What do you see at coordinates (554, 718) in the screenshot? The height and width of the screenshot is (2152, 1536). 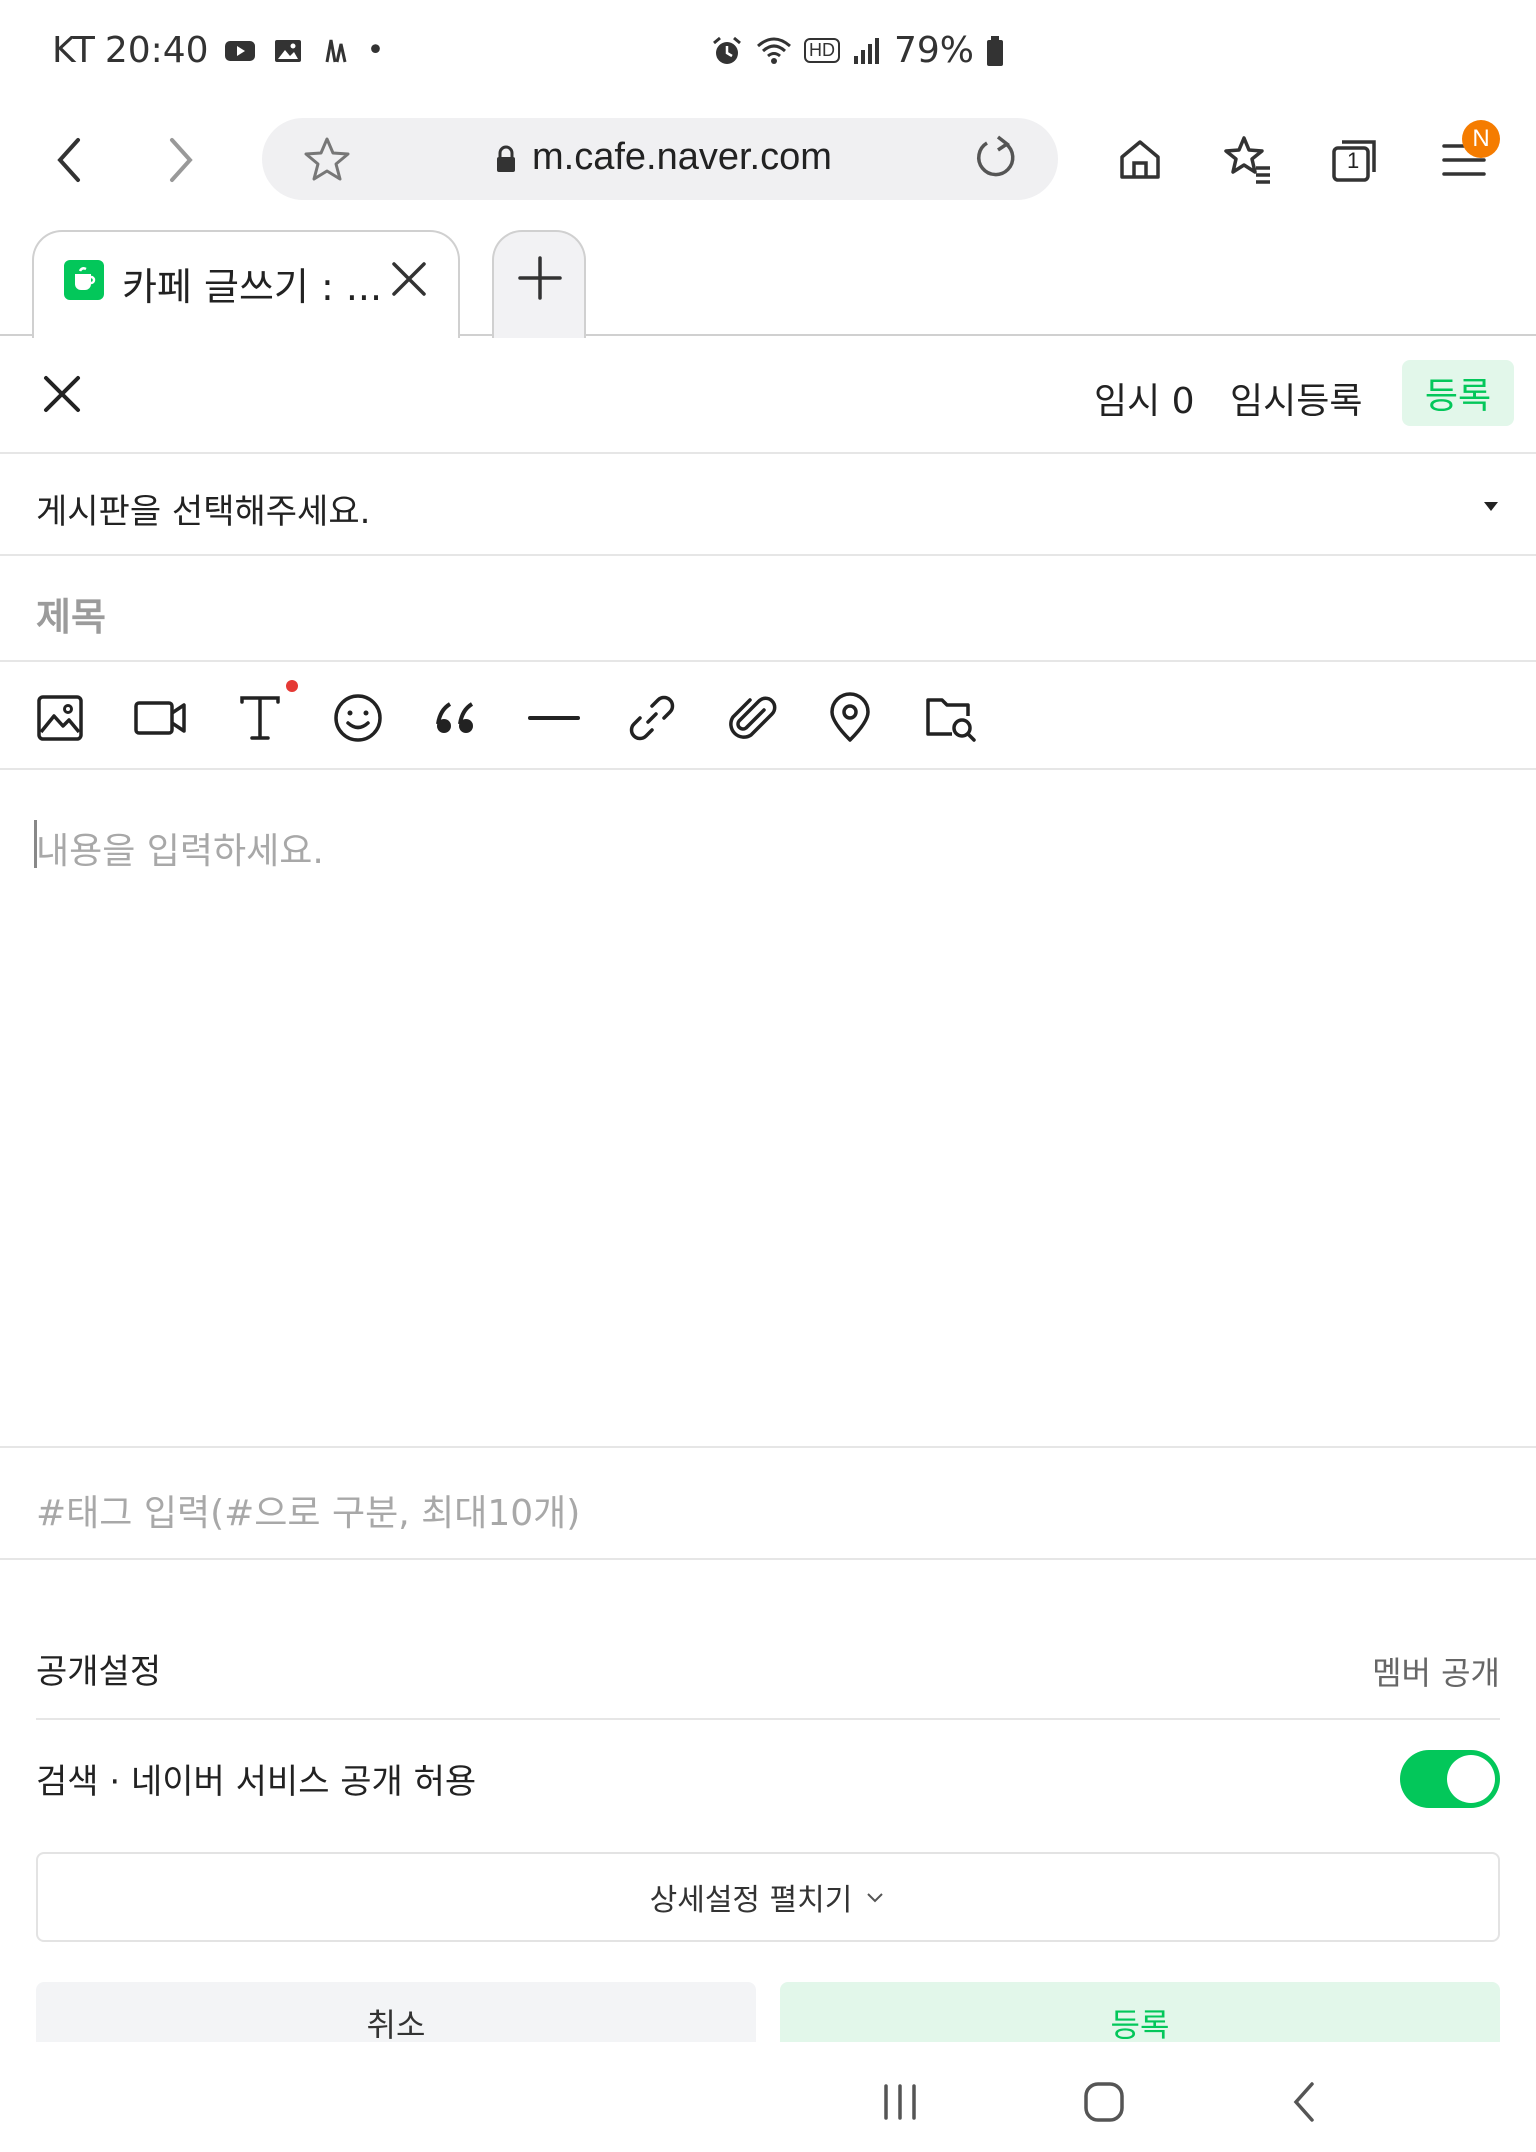 I see `divider-icon` at bounding box center [554, 718].